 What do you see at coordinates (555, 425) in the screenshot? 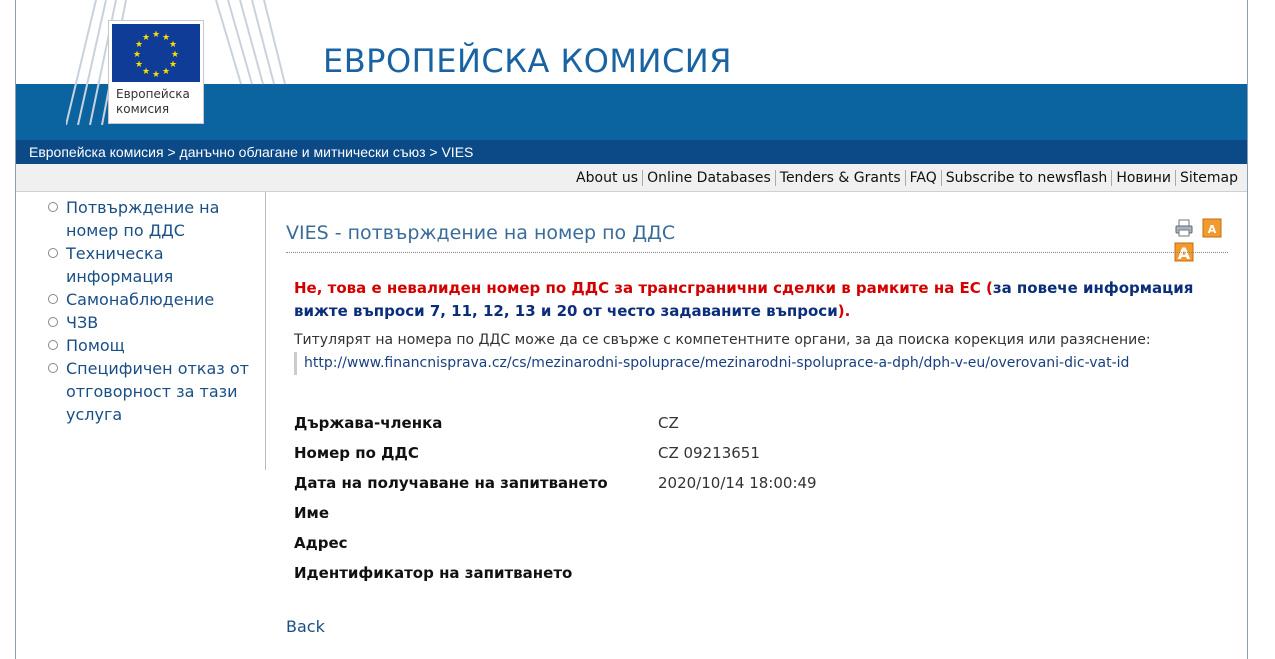
I see `detail-row: Държава-членка CZ` at bounding box center [555, 425].